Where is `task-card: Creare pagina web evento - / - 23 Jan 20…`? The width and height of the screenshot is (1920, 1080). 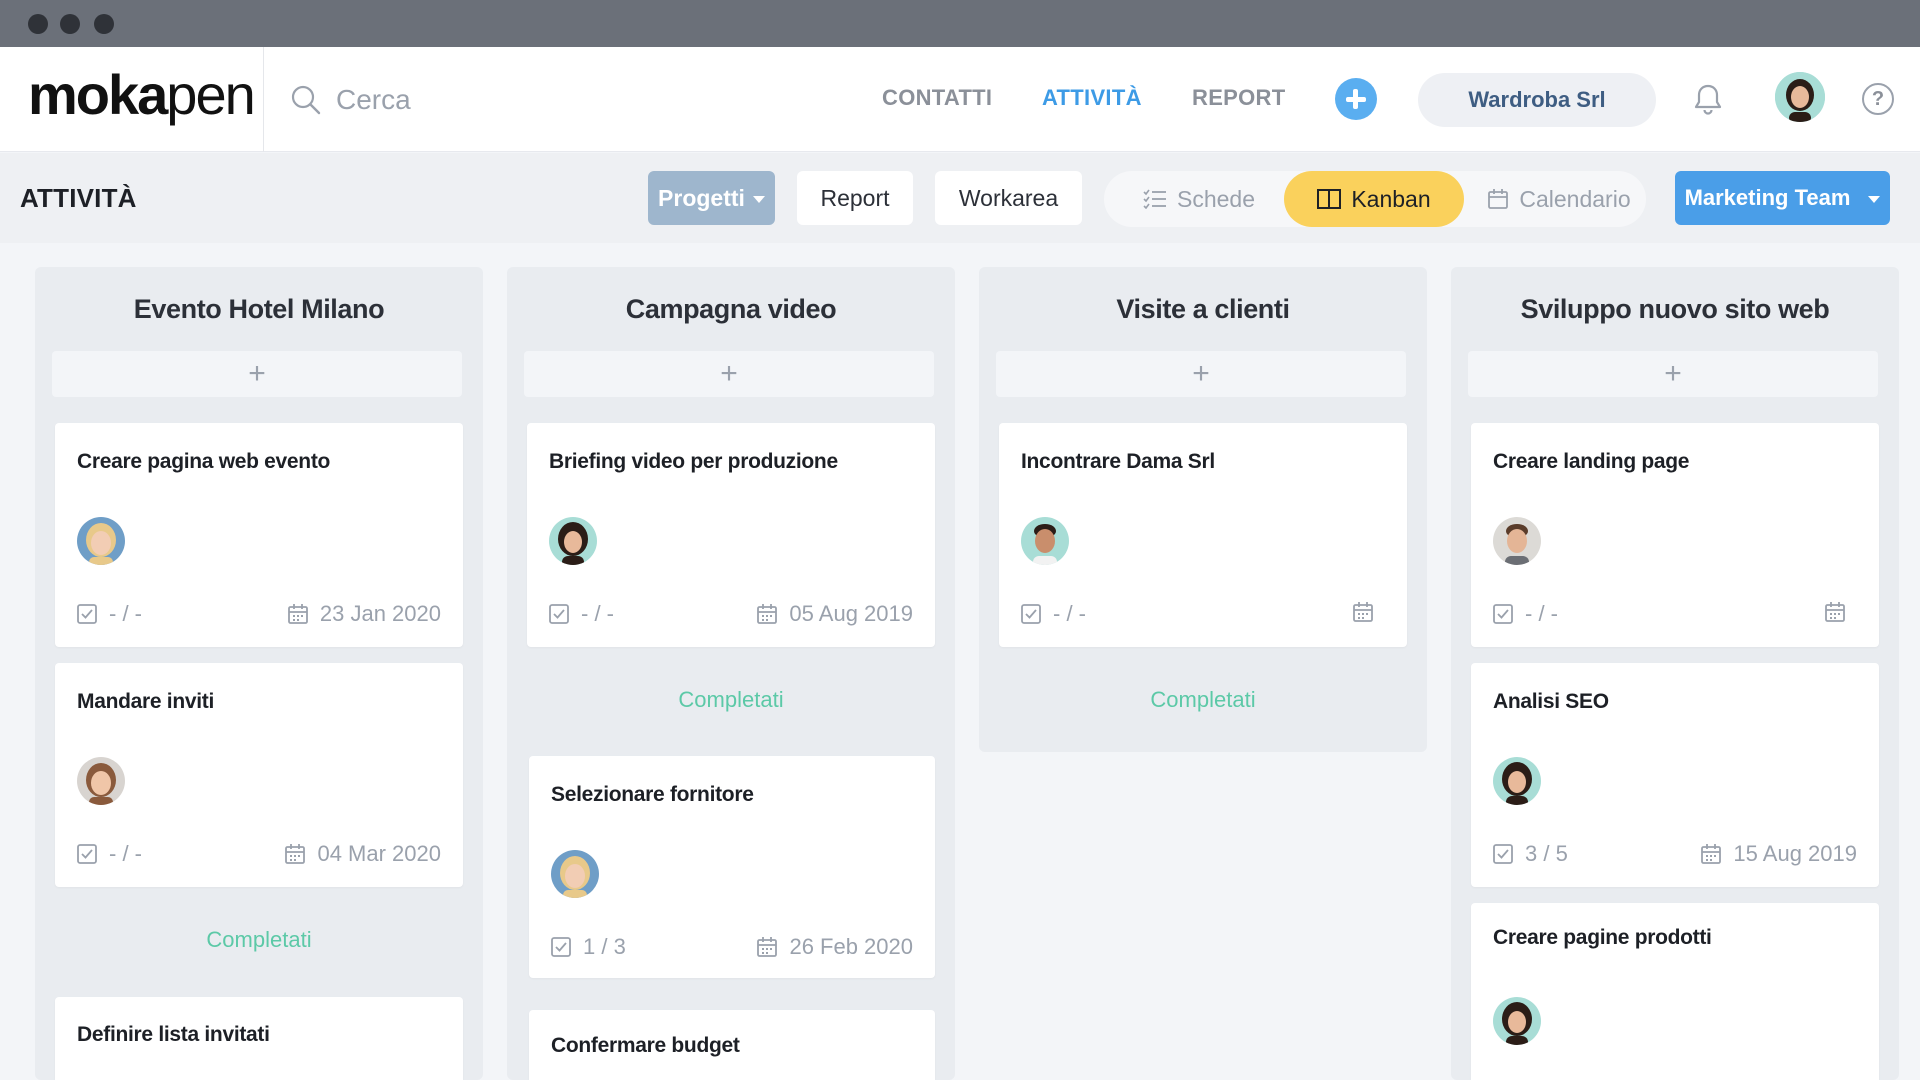 task-card: Creare pagina web evento - / - 23 Jan 20… is located at coordinates (259, 535).